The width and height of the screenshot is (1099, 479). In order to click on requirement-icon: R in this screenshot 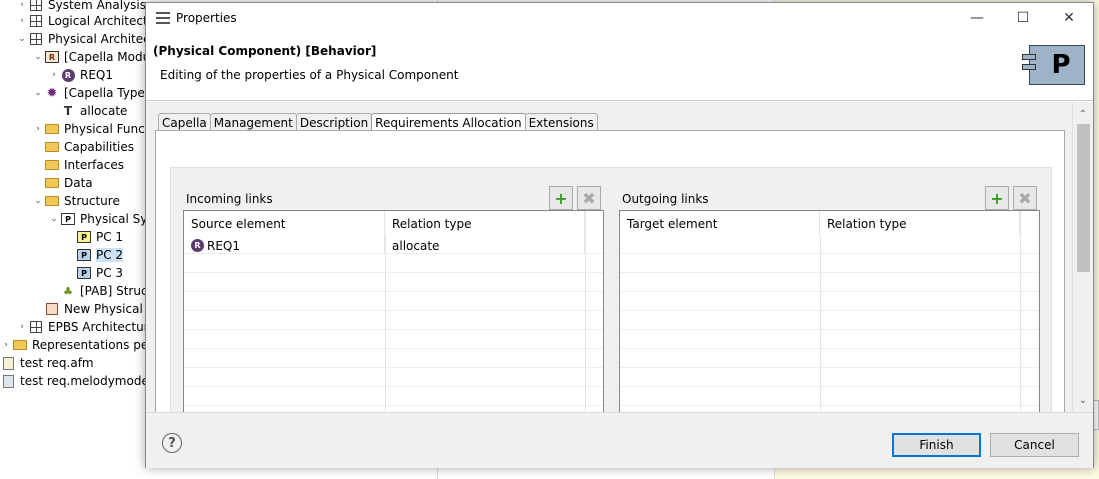, I will do `click(197, 245)`.